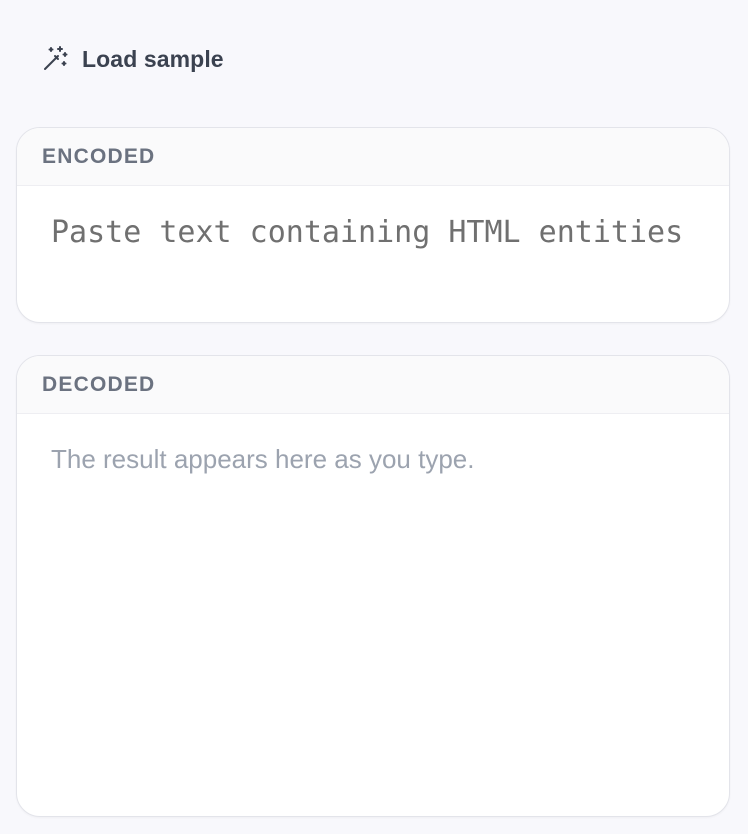  Describe the element at coordinates (99, 156) in the screenshot. I see `encoded-header-label: ENCODED` at that location.